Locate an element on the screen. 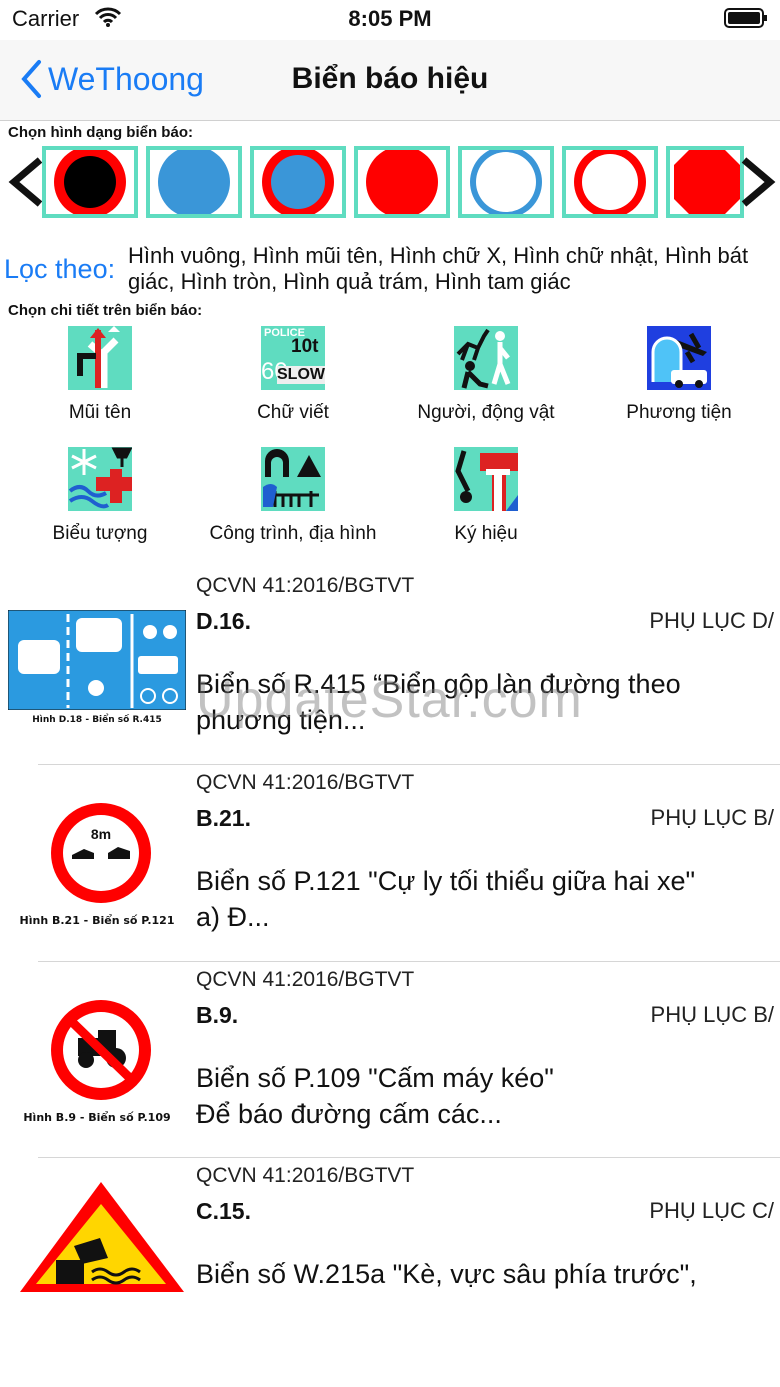 This screenshot has height=1387, width=780. status-bar: Carrier 8:05 PM is located at coordinates (390, 20).